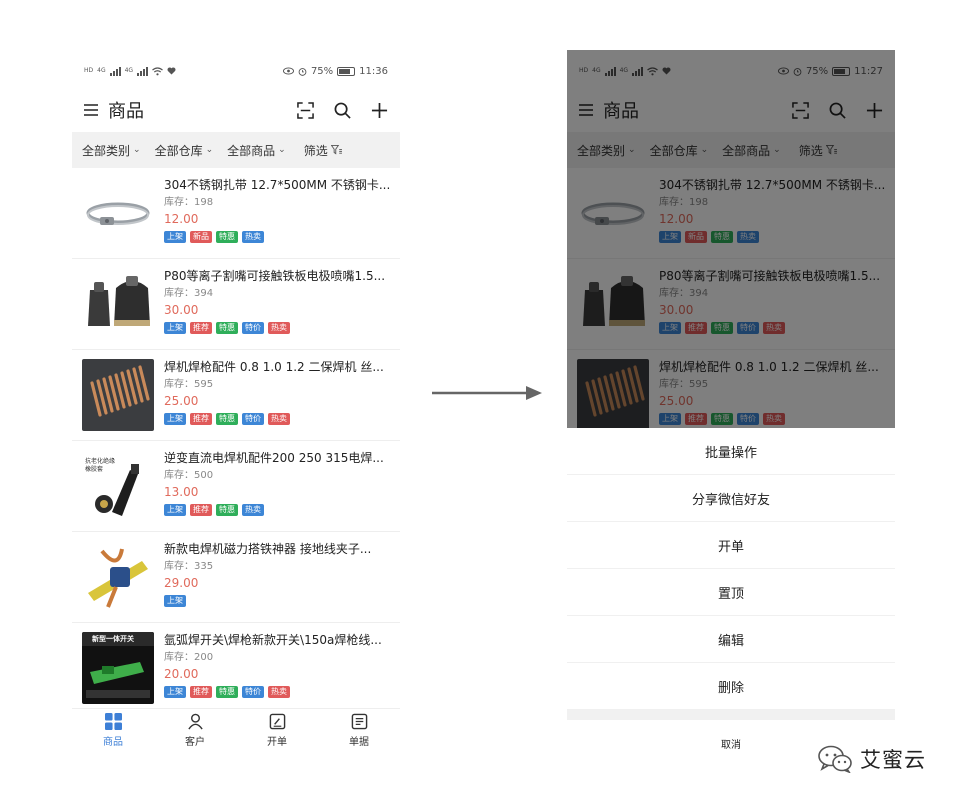 This screenshot has width=956, height=800. What do you see at coordinates (359, 721) in the screenshot?
I see `list-doc-icon` at bounding box center [359, 721].